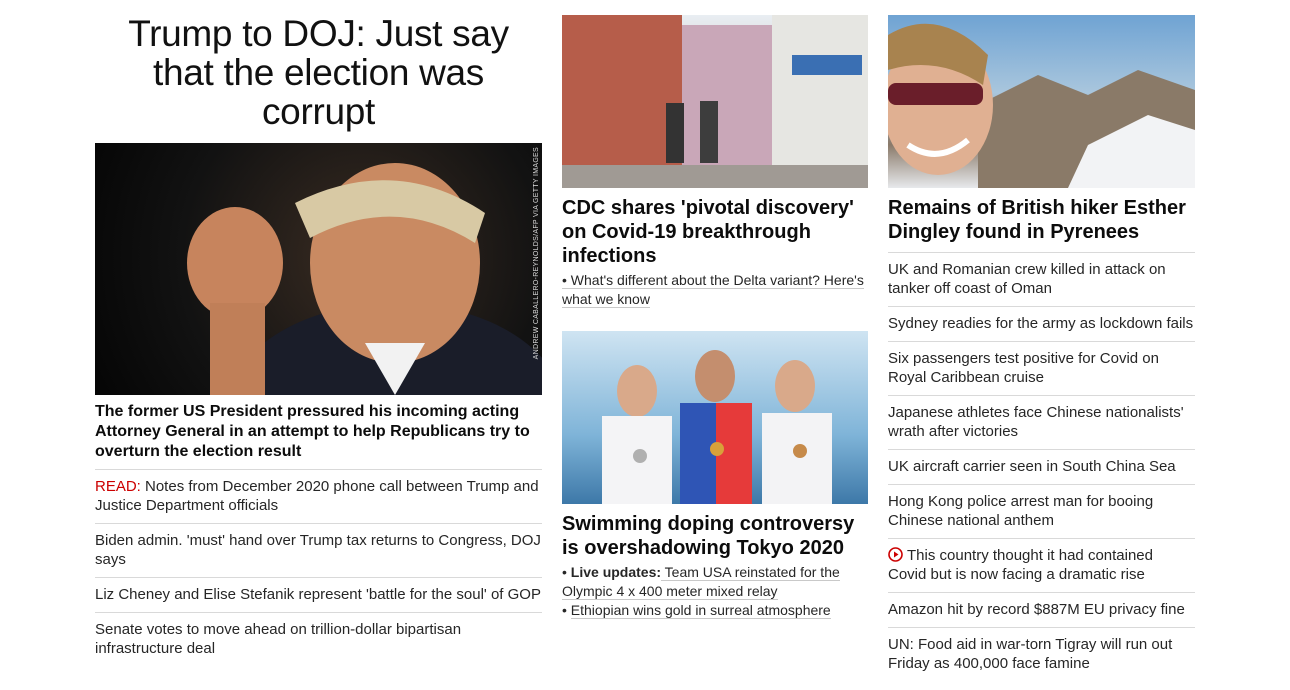 This screenshot has width=1290, height=690. I want to click on swimmers-photo, so click(715, 417).